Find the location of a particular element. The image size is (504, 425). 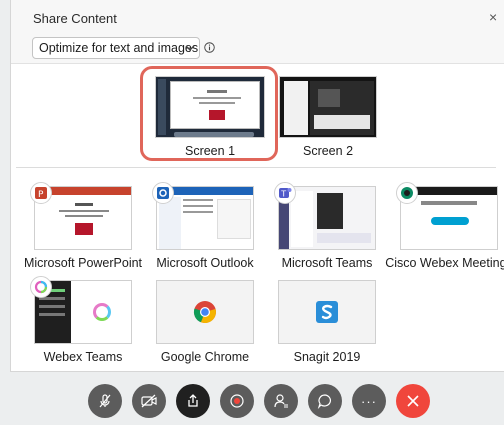

video-button is located at coordinates (149, 401).